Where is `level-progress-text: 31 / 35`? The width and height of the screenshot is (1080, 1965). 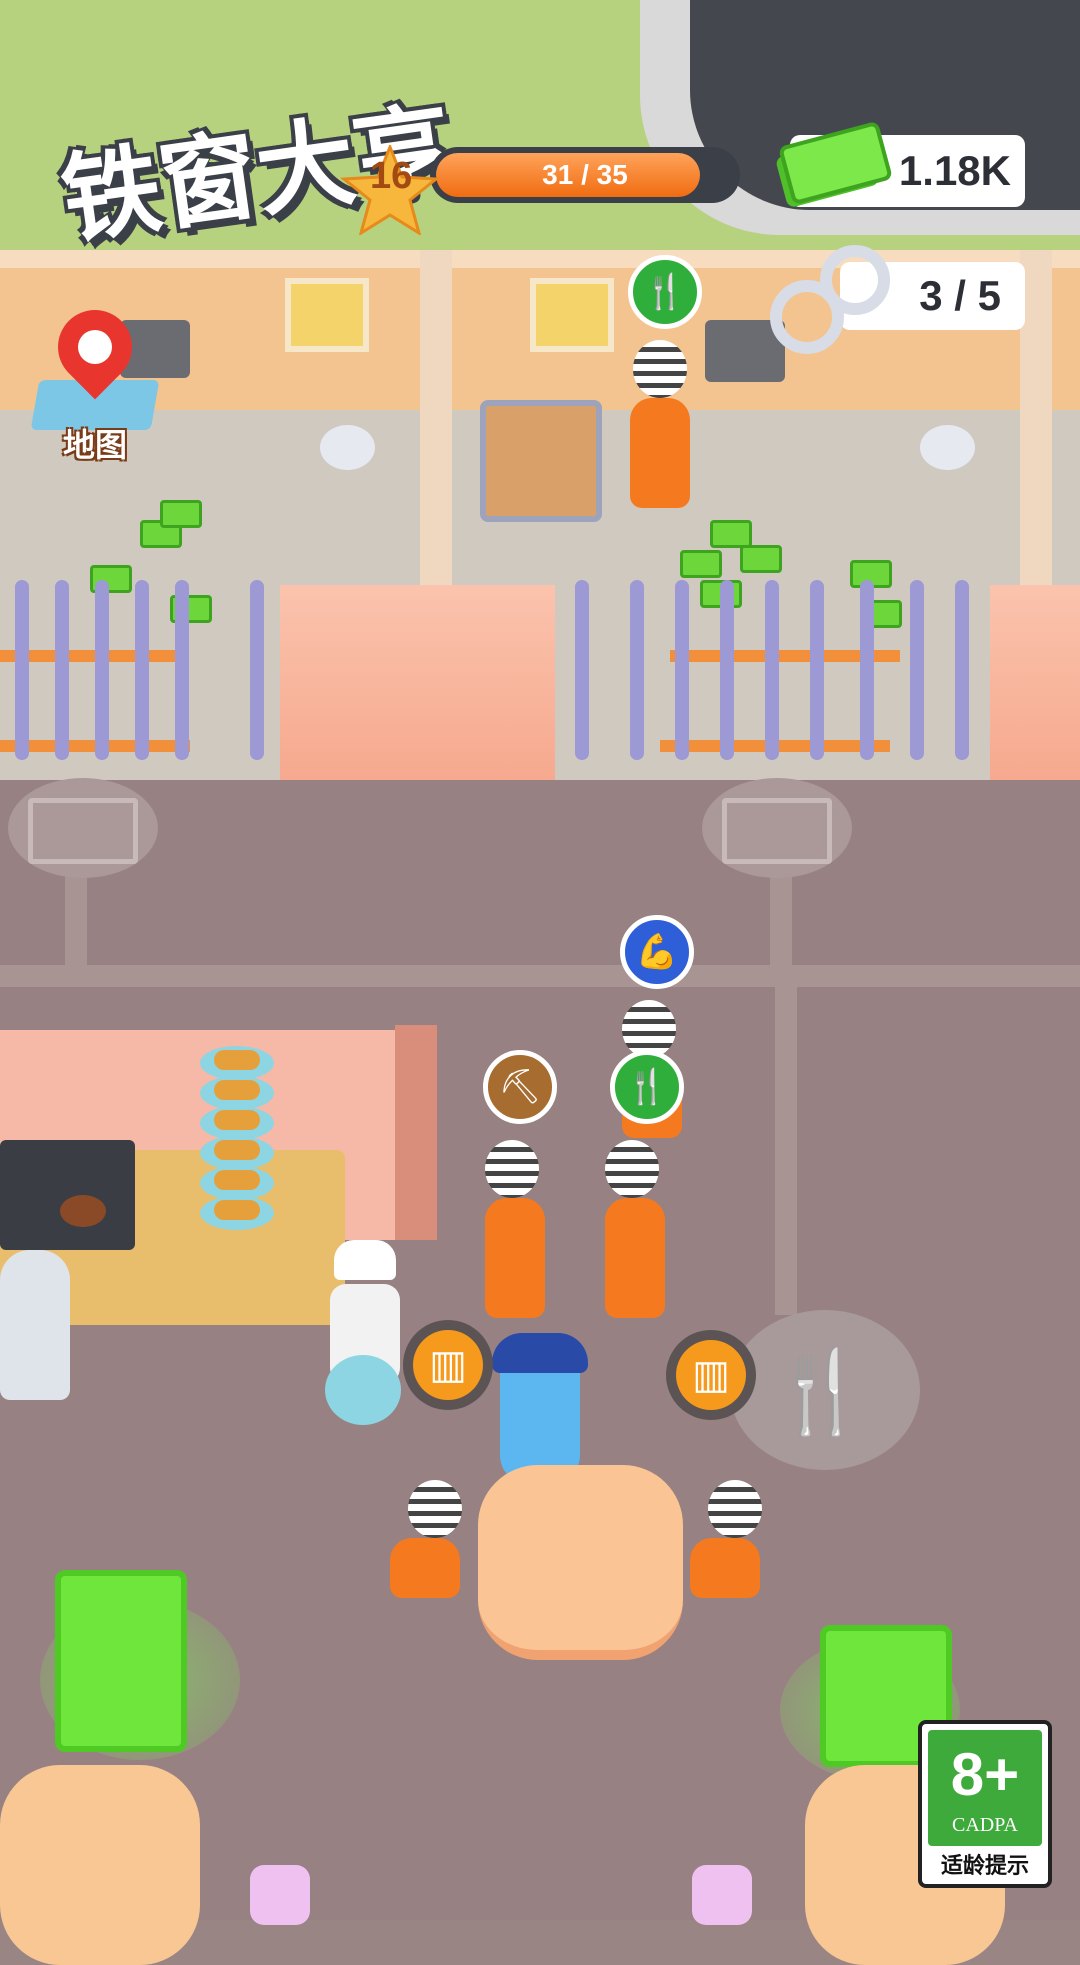 level-progress-text: 31 / 35 is located at coordinates (585, 174).